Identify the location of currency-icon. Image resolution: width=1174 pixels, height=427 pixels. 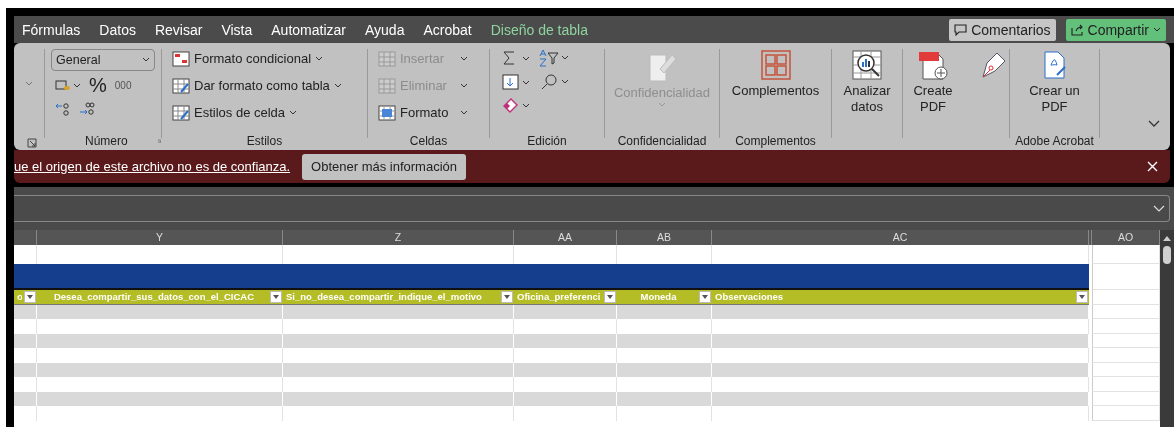
(68, 85).